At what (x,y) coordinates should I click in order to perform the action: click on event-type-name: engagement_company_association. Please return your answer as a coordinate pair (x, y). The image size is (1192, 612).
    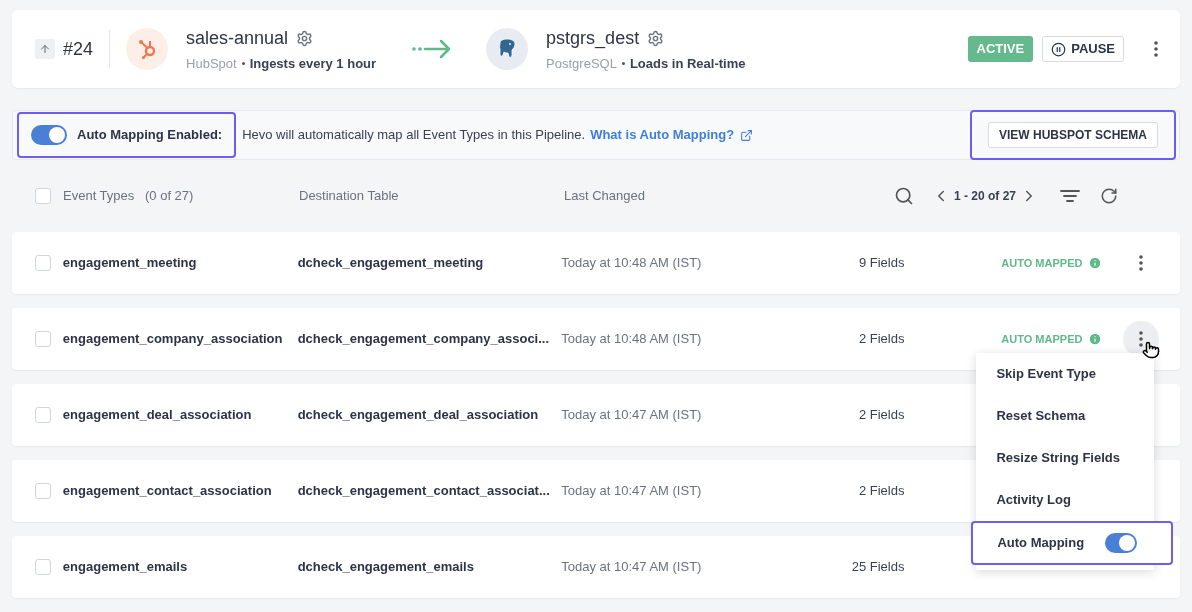
    Looking at the image, I should click on (173, 339).